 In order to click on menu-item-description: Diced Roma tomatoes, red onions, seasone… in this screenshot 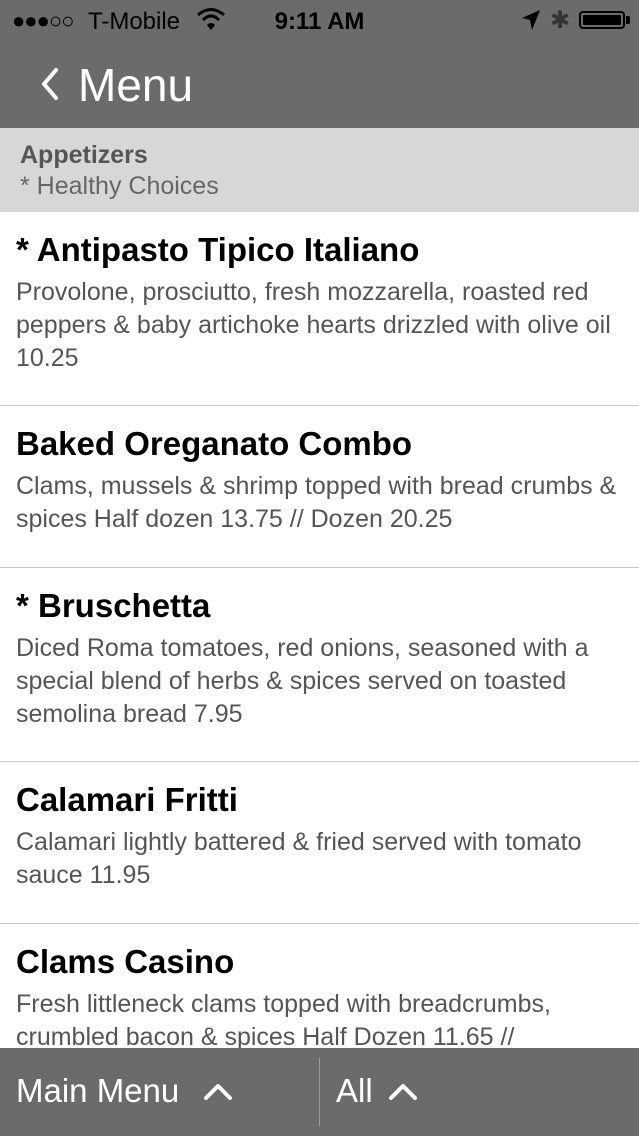, I will do `click(302, 681)`.